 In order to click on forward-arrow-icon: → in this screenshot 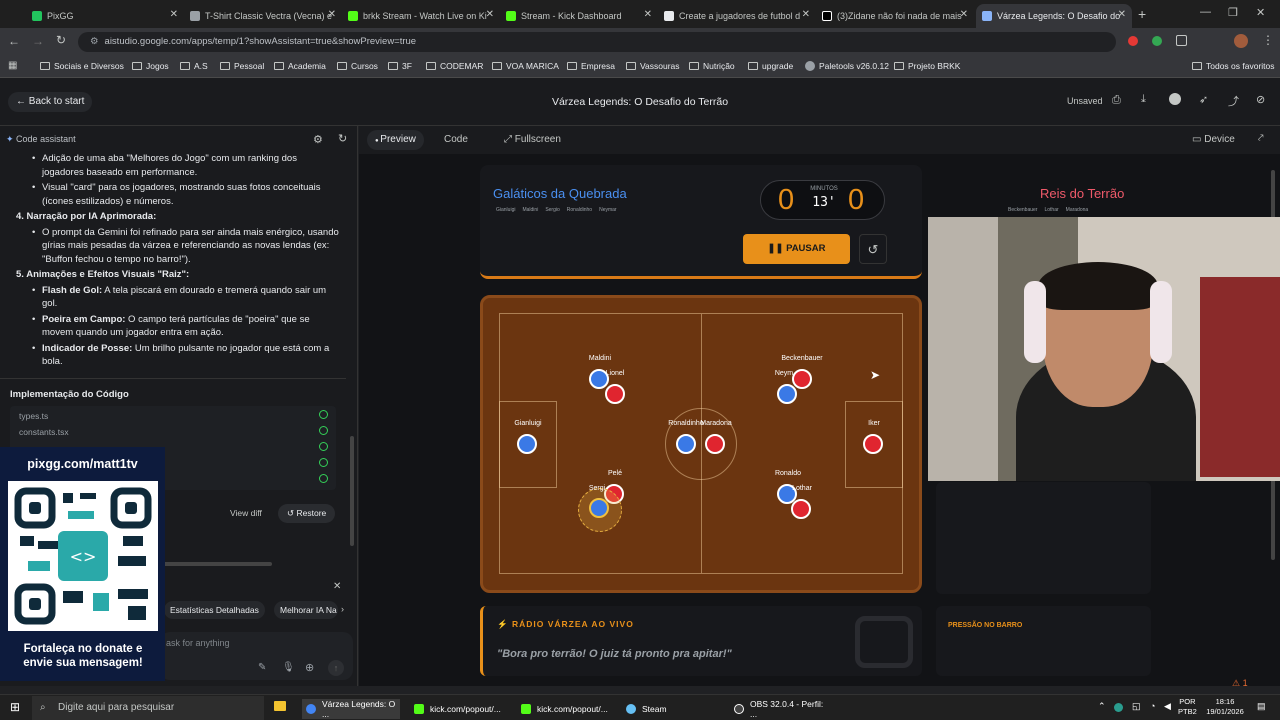, I will do `click(38, 41)`.